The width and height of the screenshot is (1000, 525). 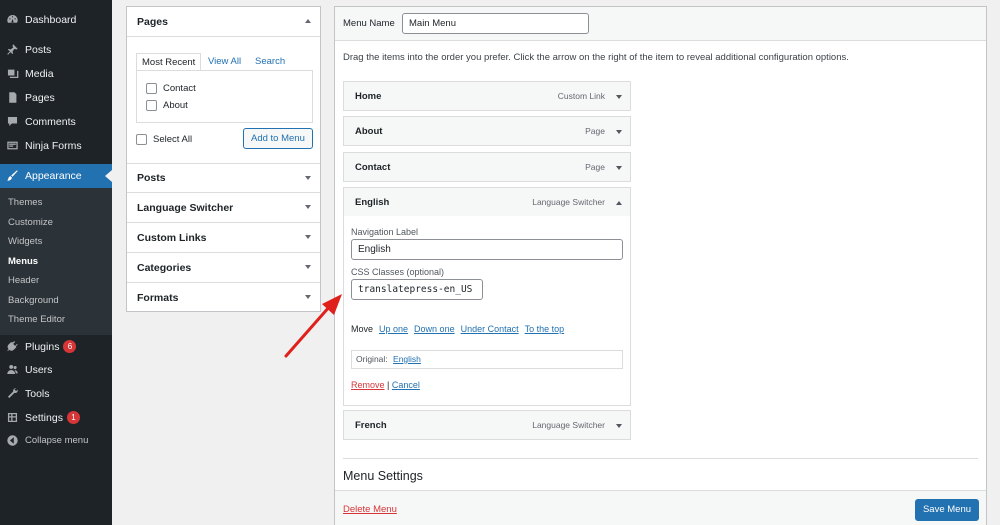 I want to click on menu-item-home: Home Custom Link, so click(x=487, y=96).